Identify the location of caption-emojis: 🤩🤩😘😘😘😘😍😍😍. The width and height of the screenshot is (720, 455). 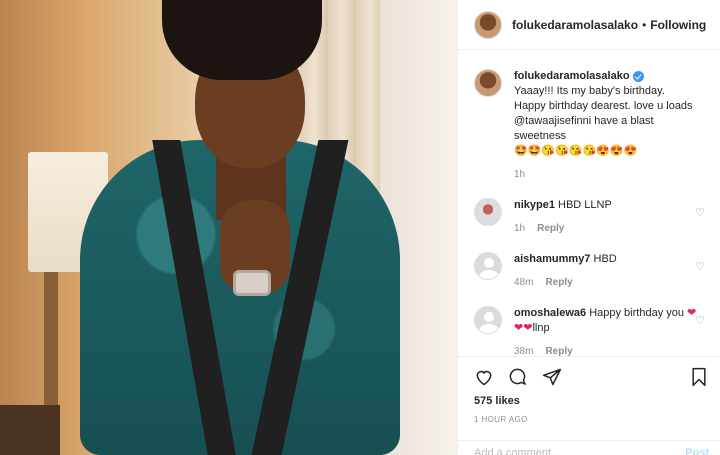
(576, 151).